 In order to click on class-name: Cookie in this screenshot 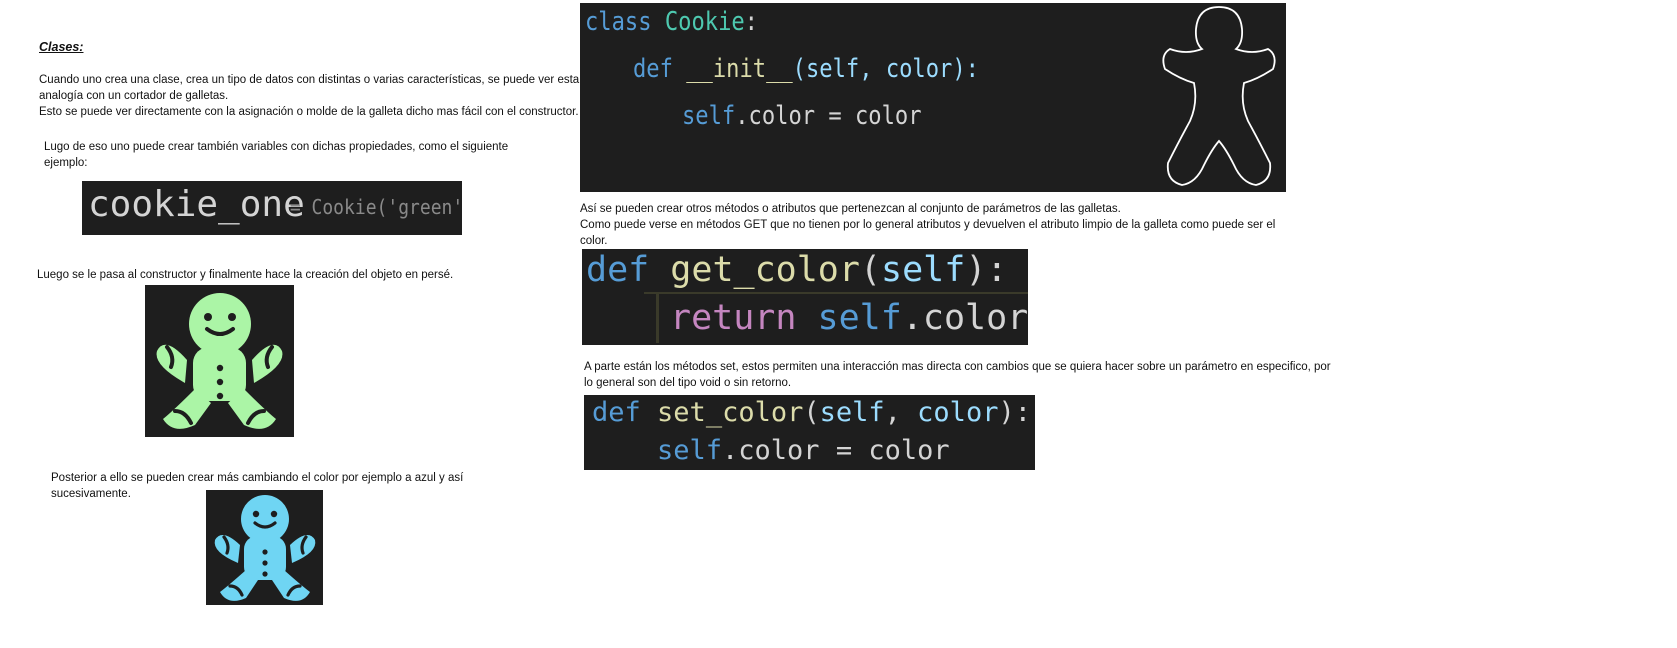, I will do `click(704, 22)`.